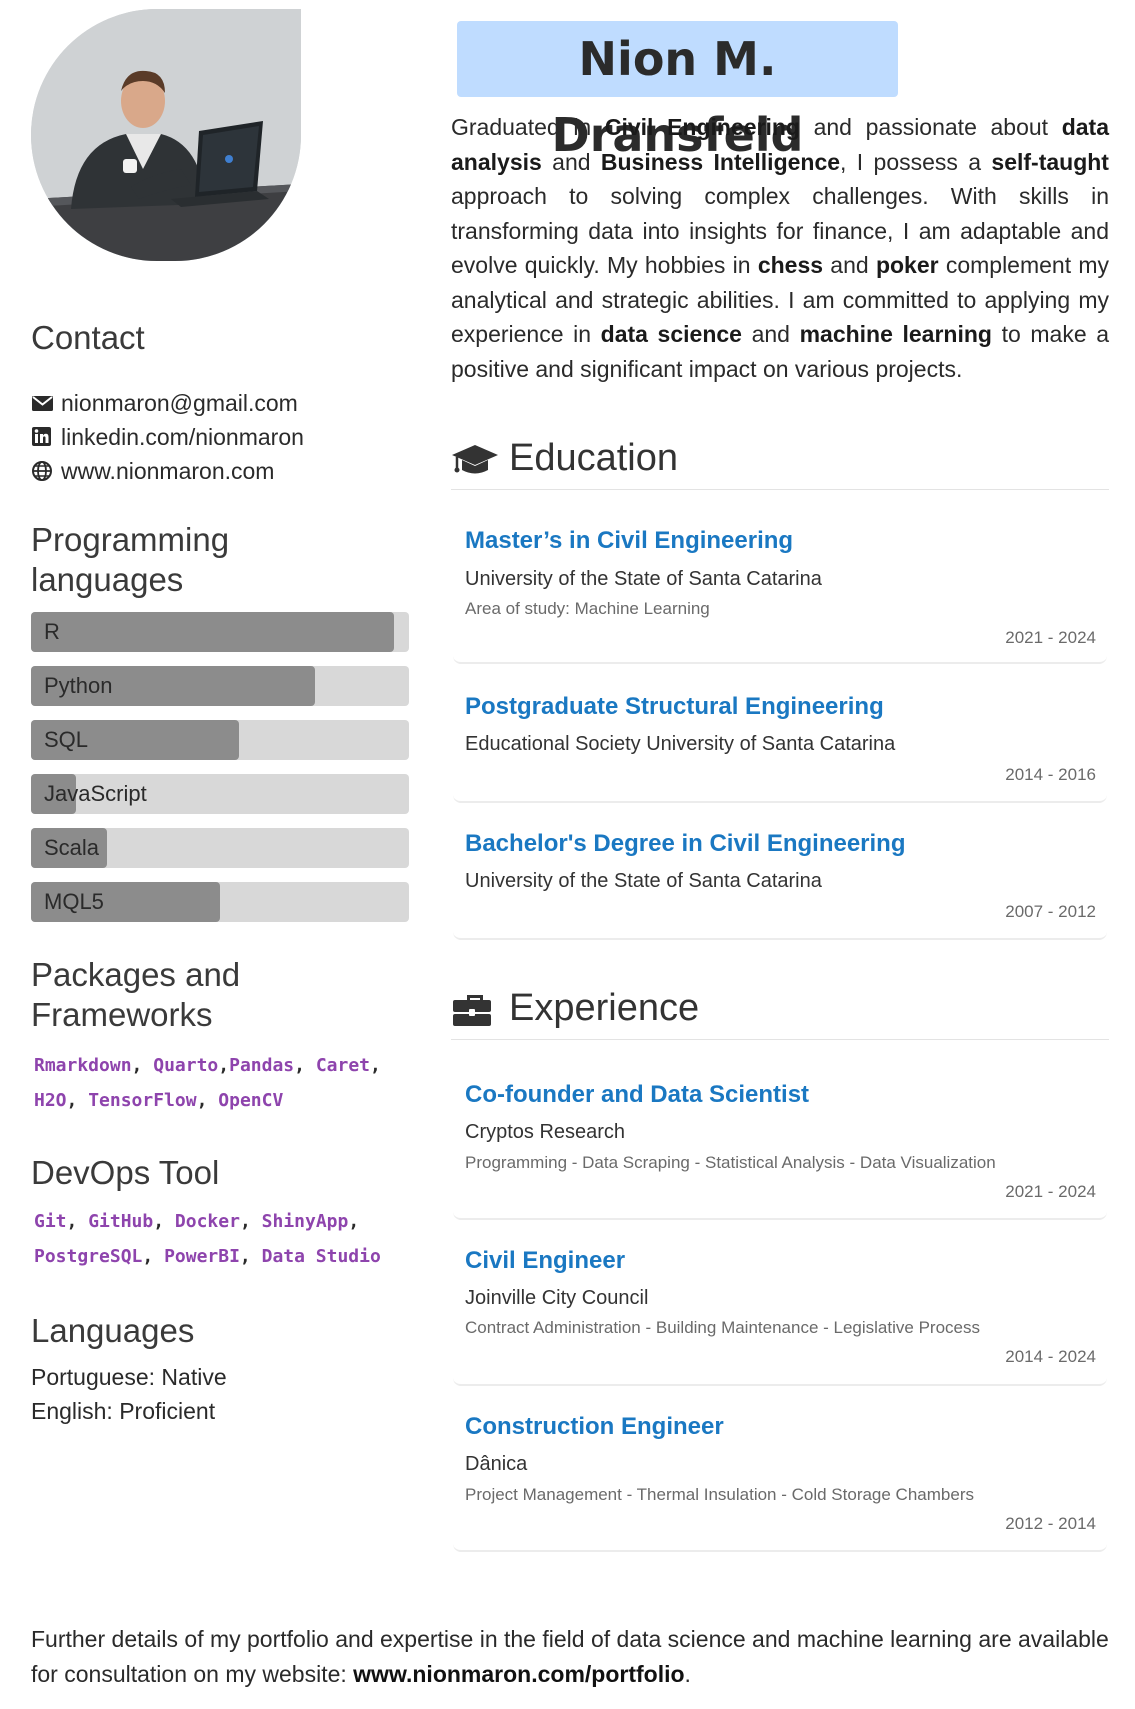 The image size is (1135, 1709). I want to click on package-item: Rmarkdown, so click(83, 1065).